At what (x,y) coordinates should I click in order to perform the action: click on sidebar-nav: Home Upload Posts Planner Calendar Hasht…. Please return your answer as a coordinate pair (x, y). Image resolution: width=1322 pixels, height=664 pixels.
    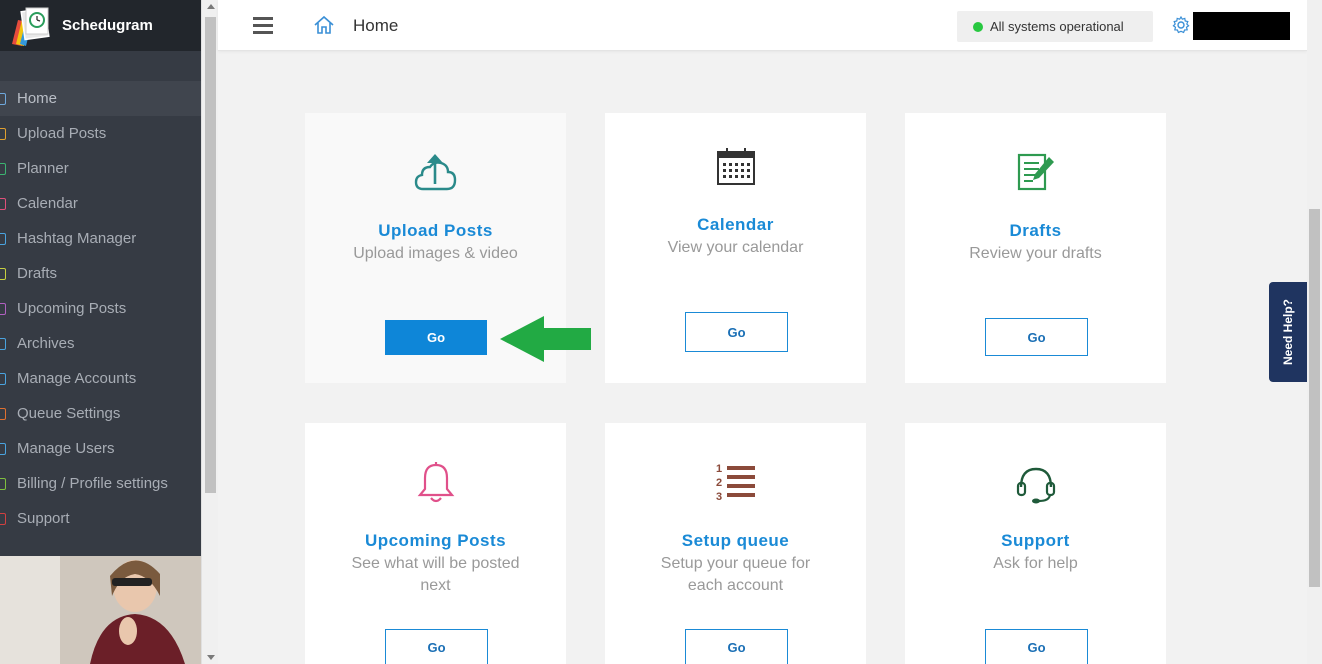
    Looking at the image, I should click on (100, 308).